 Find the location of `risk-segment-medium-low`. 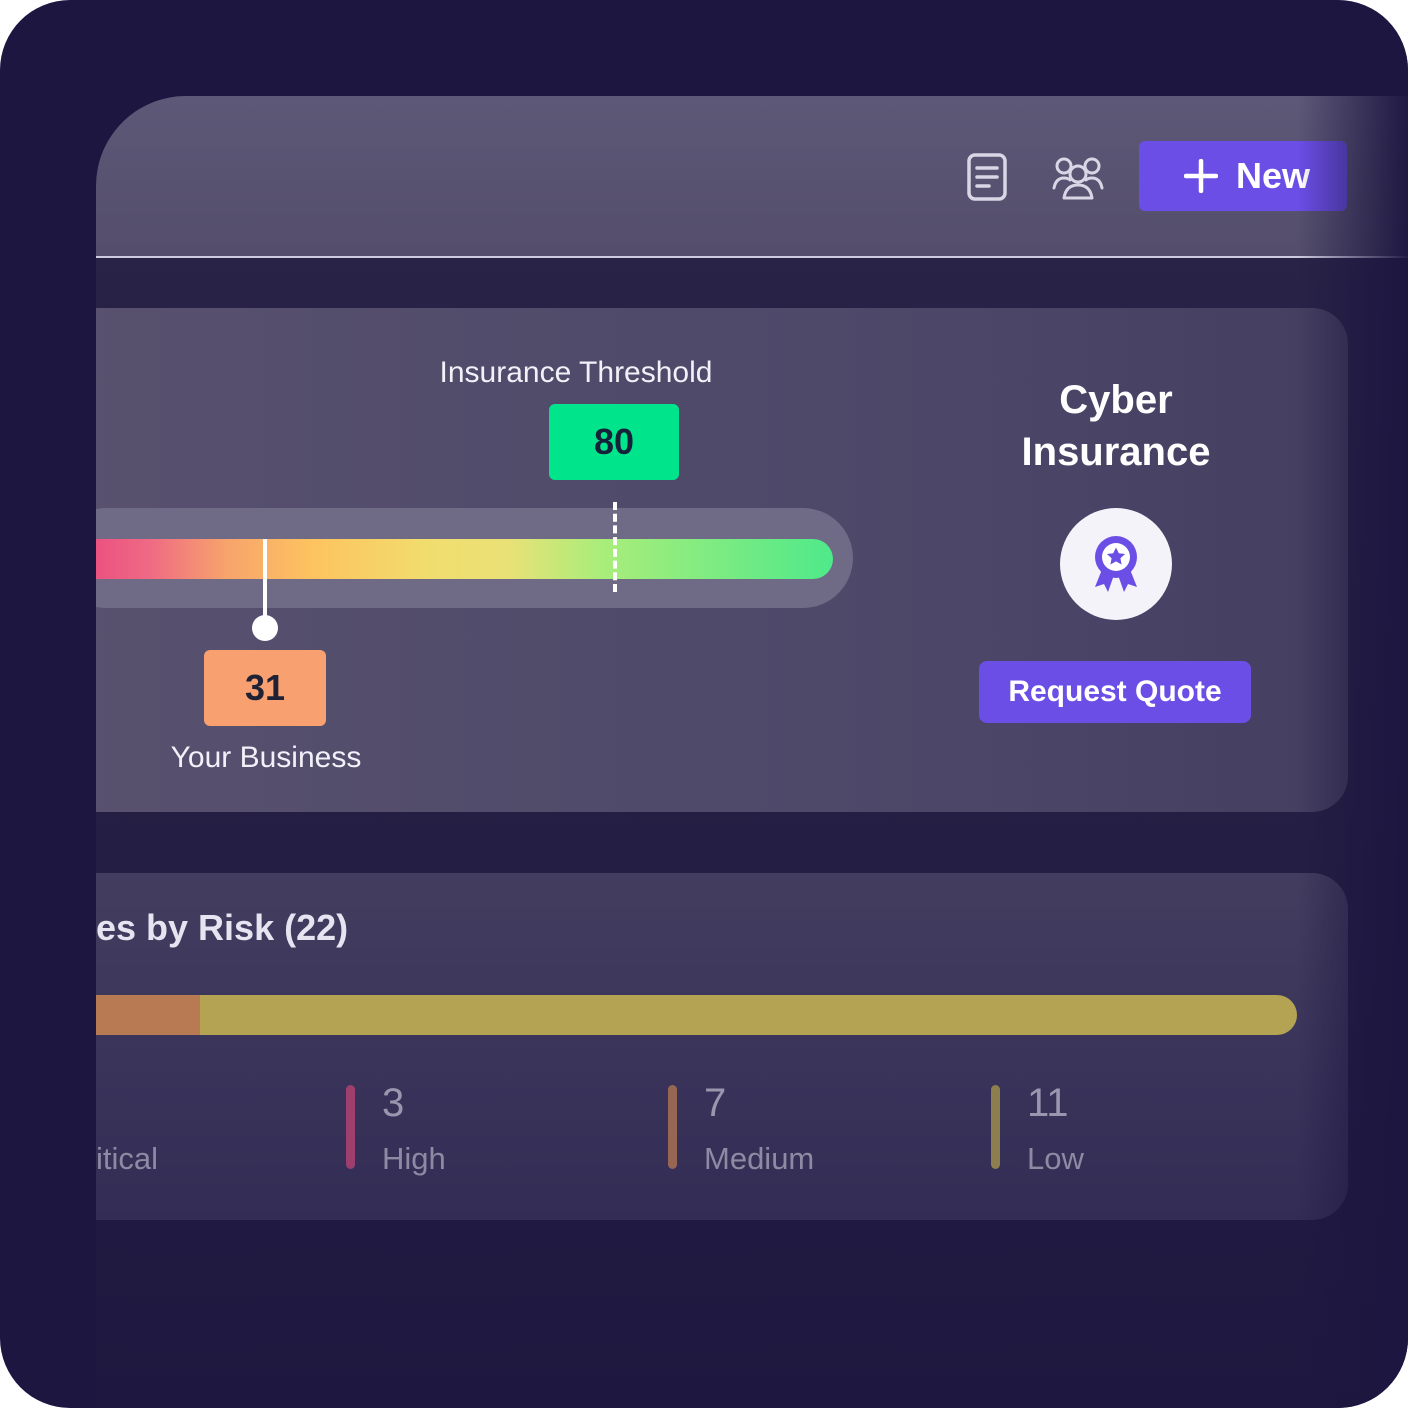

risk-segment-medium-low is located at coordinates (748, 1015).